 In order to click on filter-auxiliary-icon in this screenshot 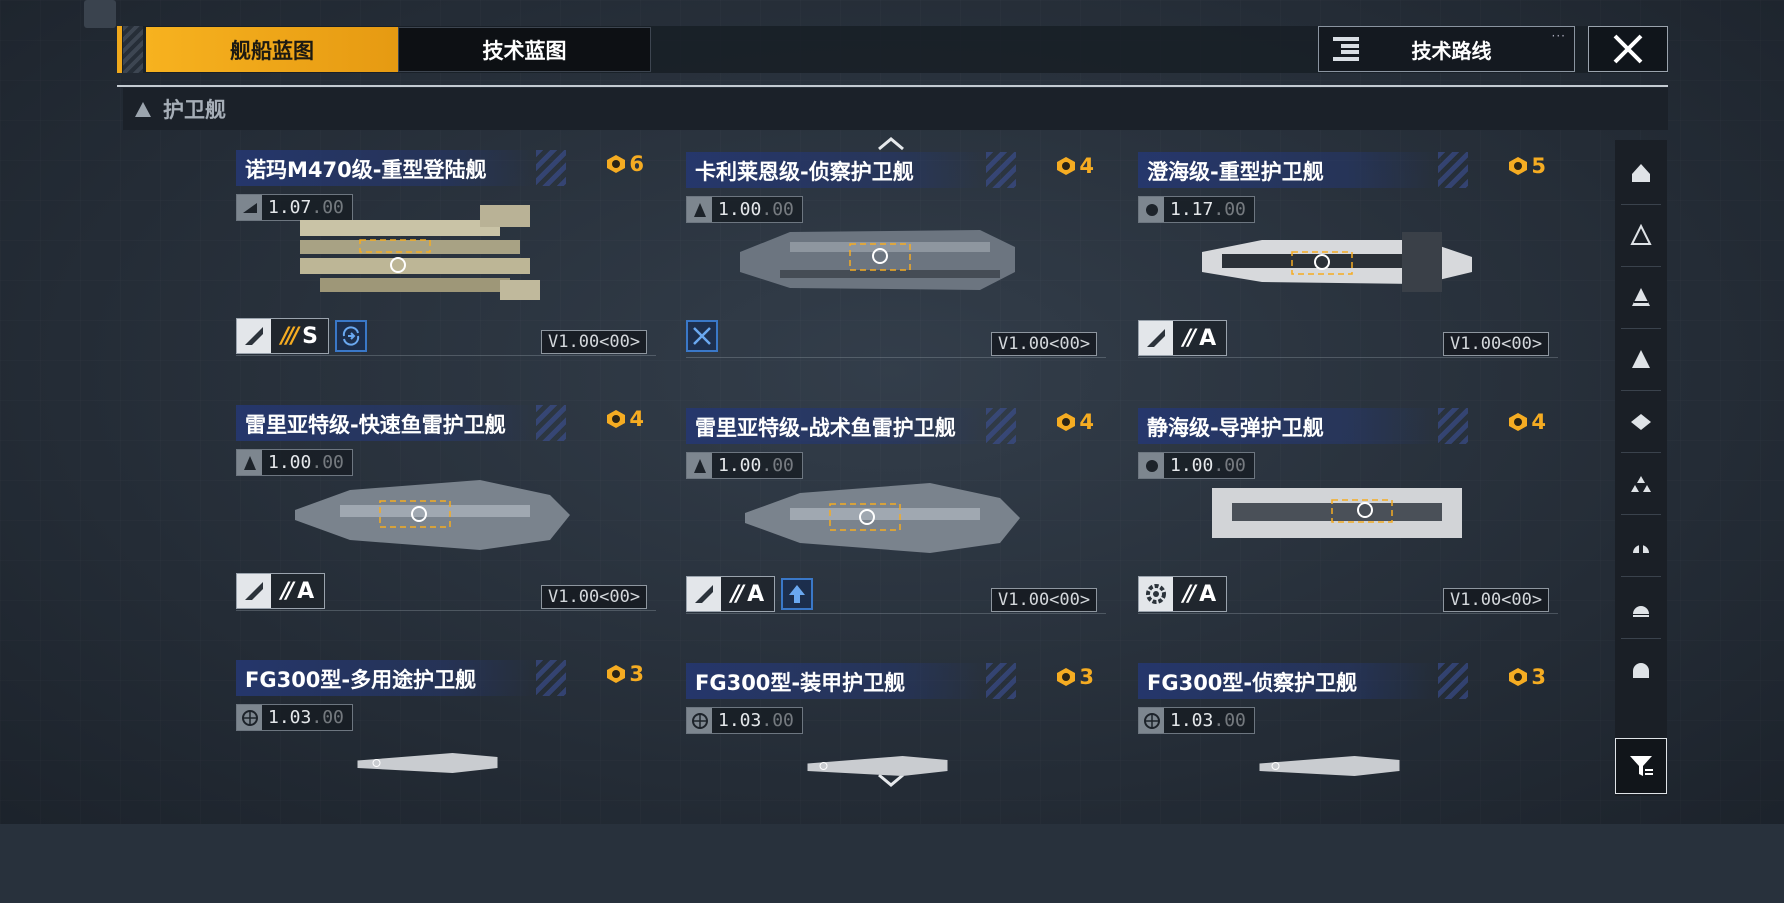, I will do `click(1641, 670)`.